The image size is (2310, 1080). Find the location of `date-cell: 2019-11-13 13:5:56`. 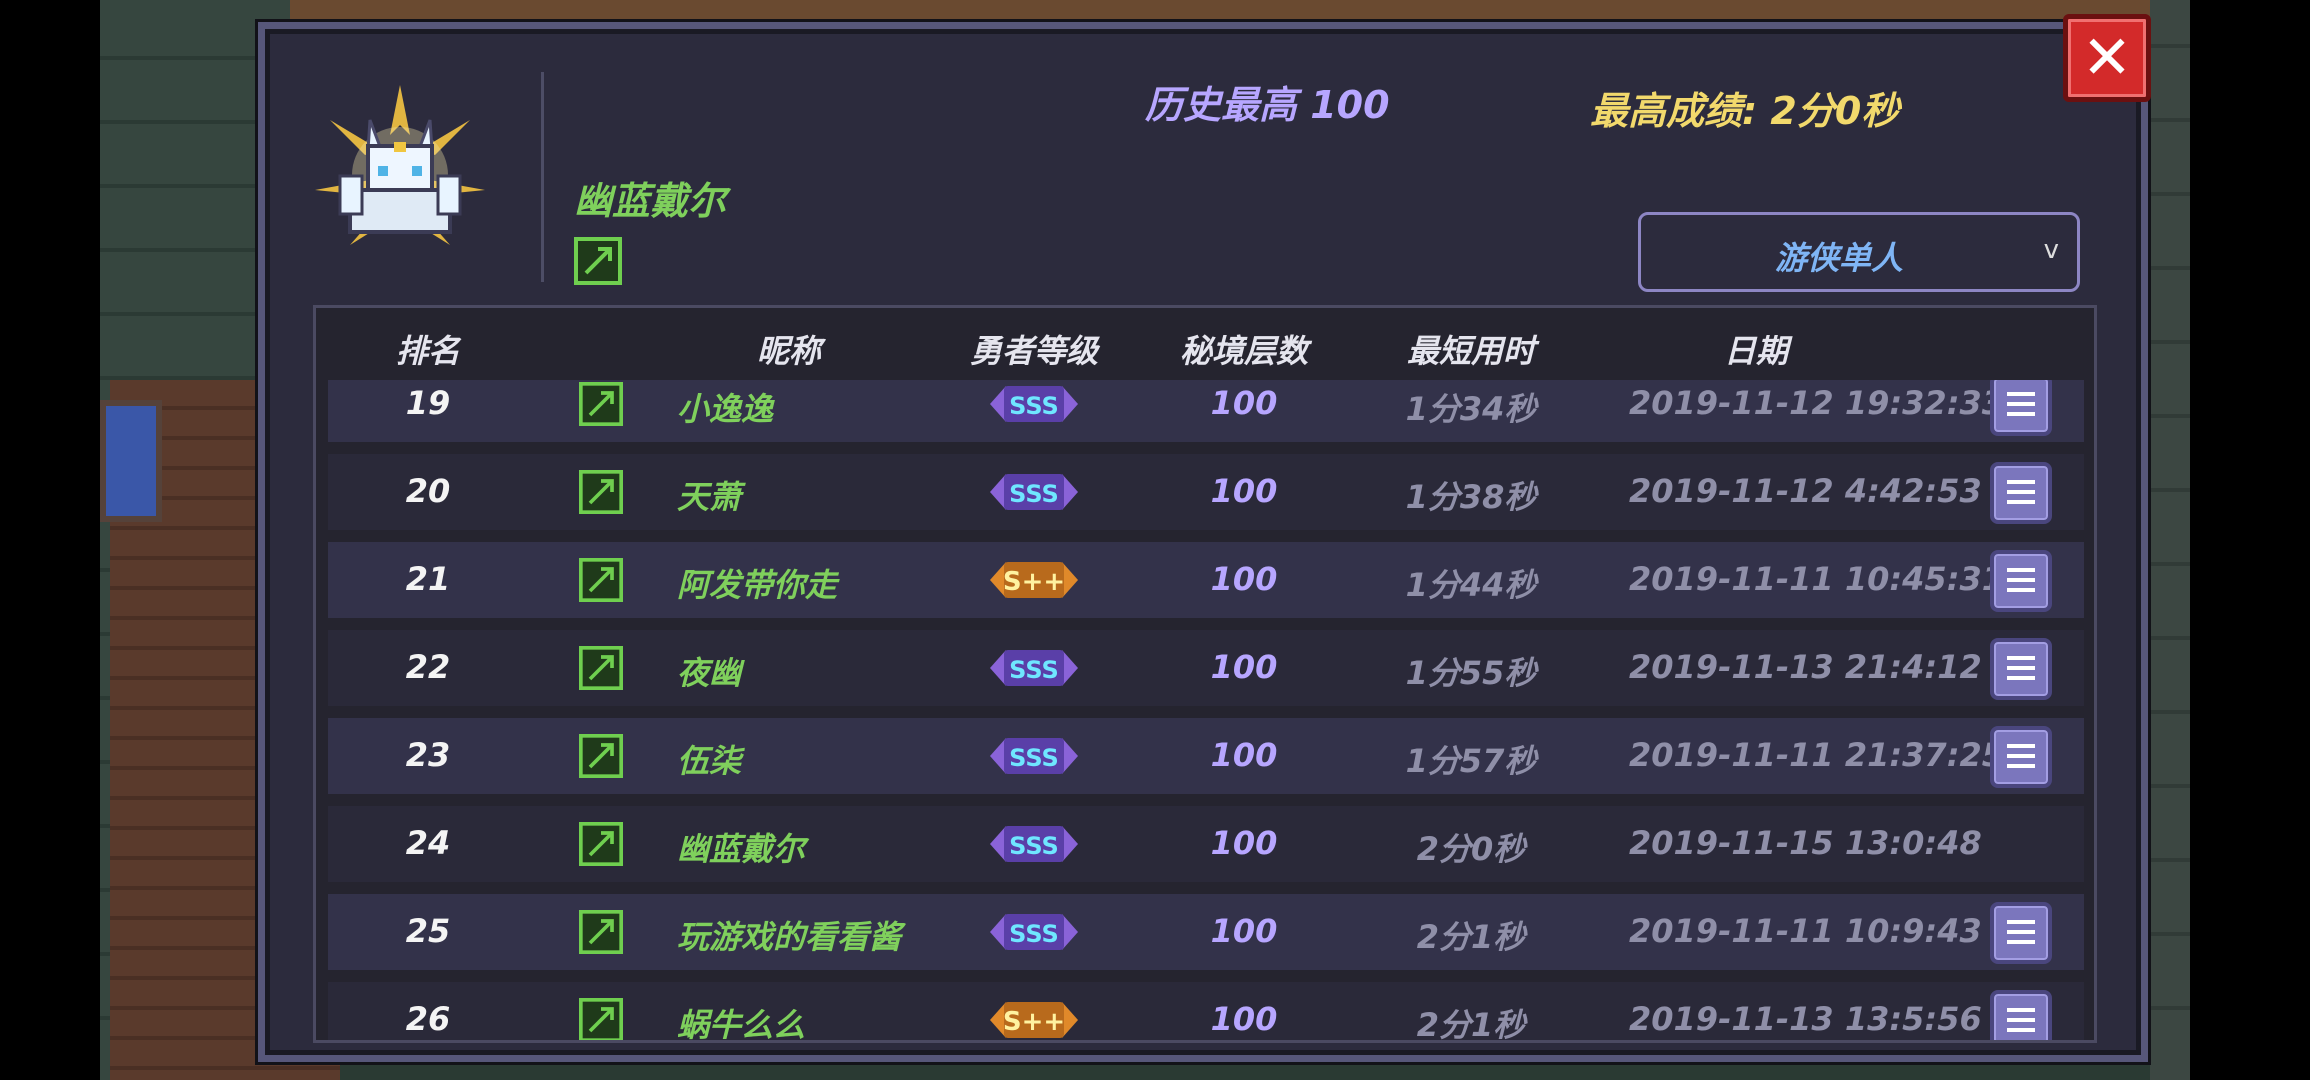

date-cell: 2019-11-13 13:5:56 is located at coordinates (1805, 1019).